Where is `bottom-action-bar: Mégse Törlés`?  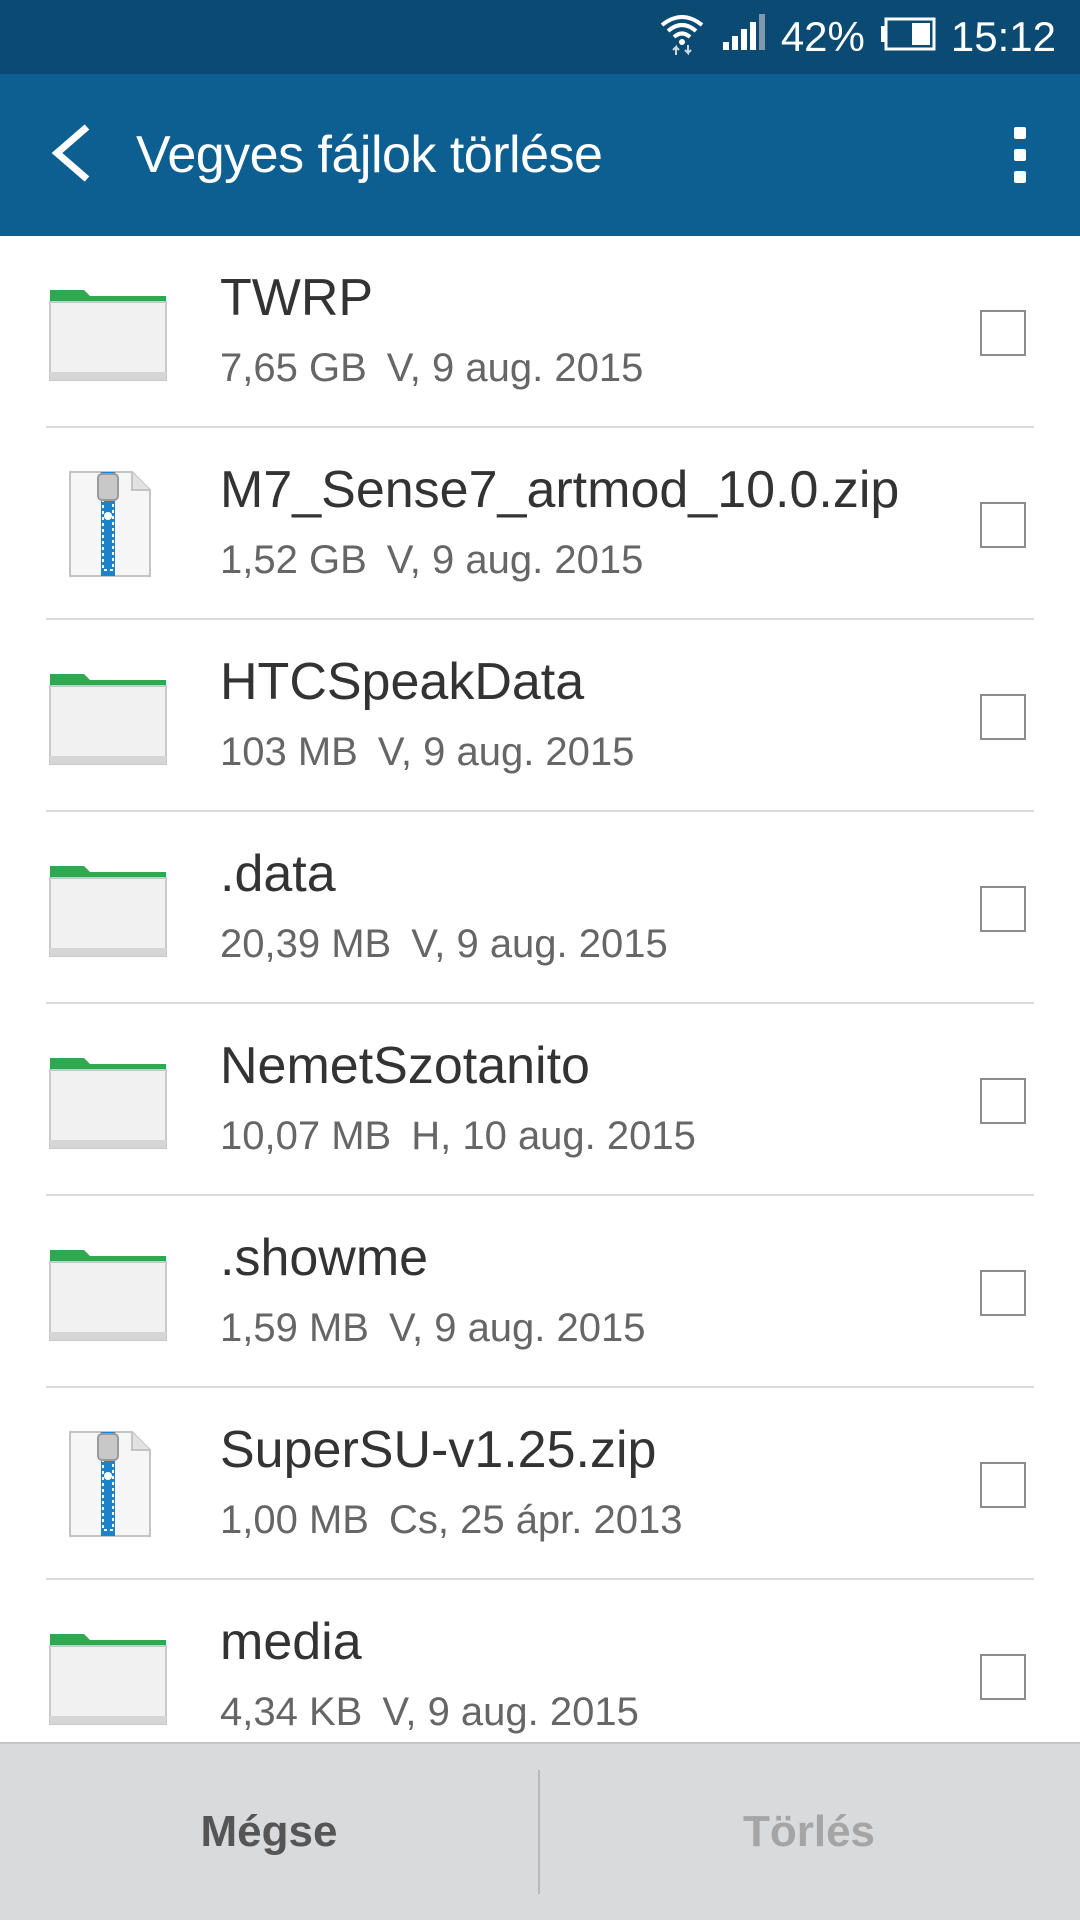
bottom-action-bar: Mégse Törlés is located at coordinates (540, 1831).